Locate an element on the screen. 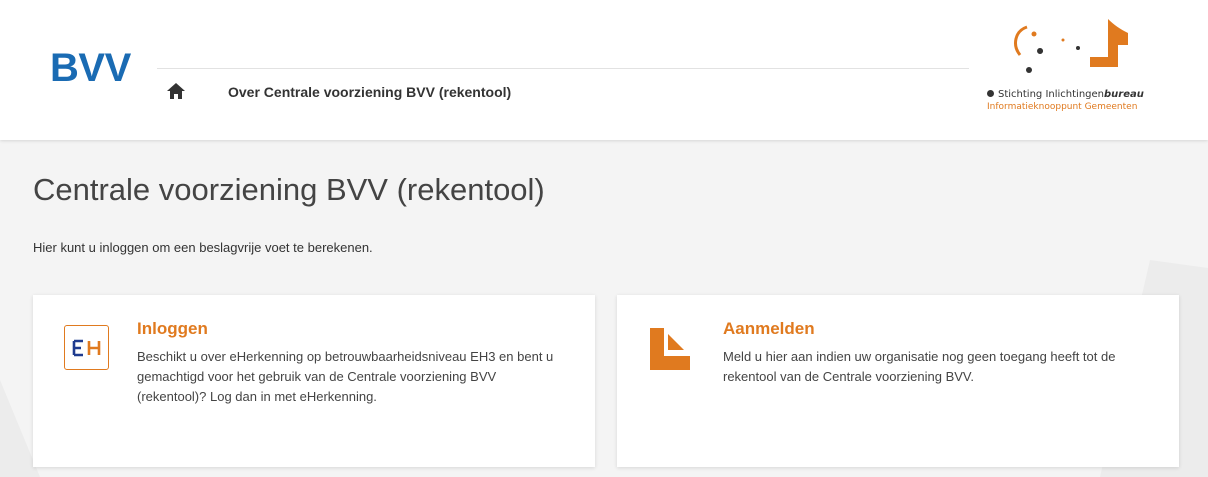  eherkenning-mark is located at coordinates (86, 347).